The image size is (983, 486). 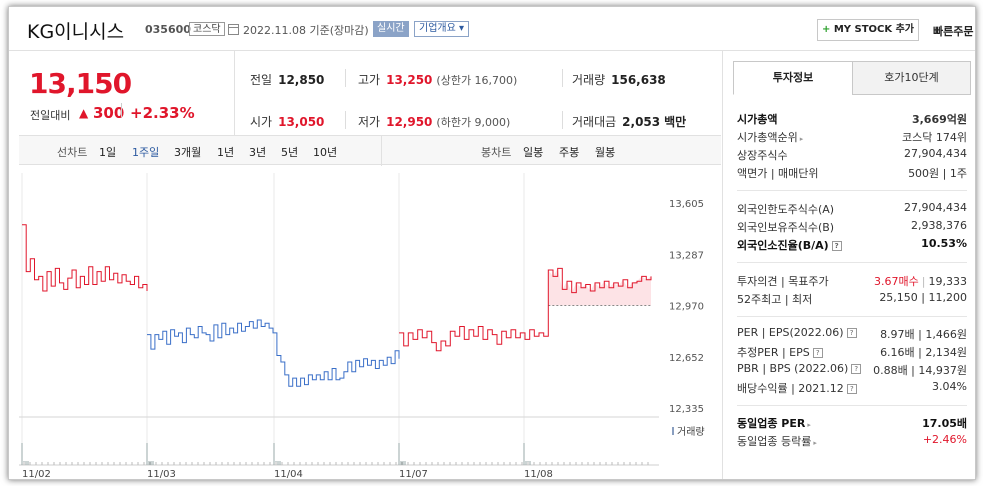 What do you see at coordinates (460, 28) in the screenshot?
I see `chevron-down-icon: ▾` at bounding box center [460, 28].